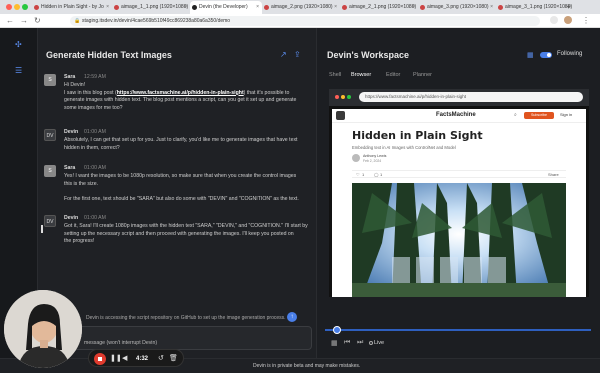  I want to click on browser-tab: aimage_2.png (1920×1080) ×, so click(301, 7).